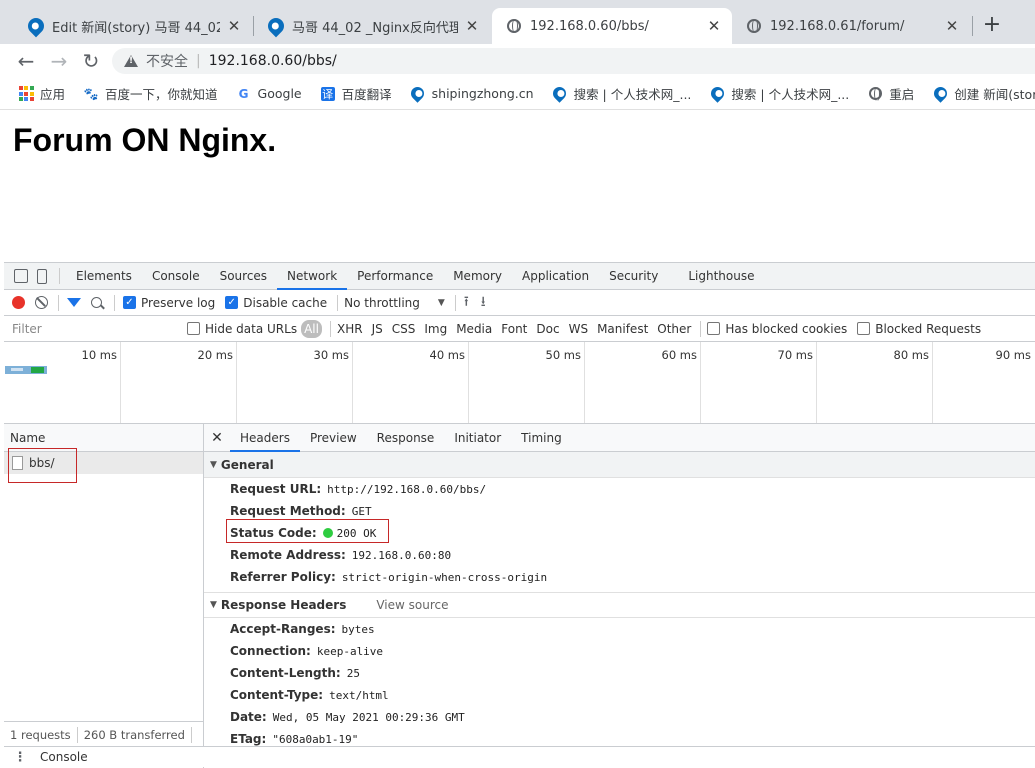  I want to click on bookmark-google: G Google, so click(269, 94).